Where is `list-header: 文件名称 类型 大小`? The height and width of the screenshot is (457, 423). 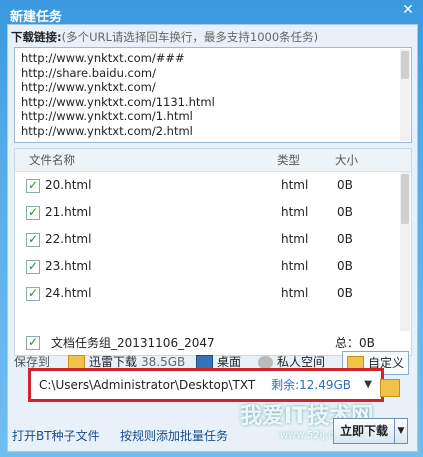
list-header: 文件名称 类型 大小 is located at coordinates (213, 160).